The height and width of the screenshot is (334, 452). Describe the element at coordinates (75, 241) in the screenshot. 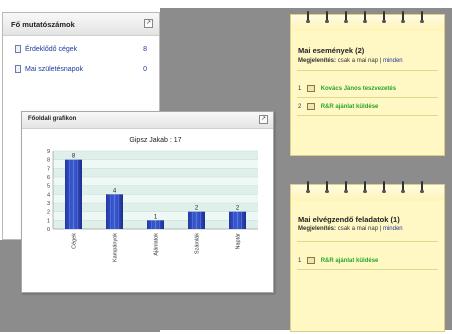

I see `x-tick-label: Cégek` at that location.